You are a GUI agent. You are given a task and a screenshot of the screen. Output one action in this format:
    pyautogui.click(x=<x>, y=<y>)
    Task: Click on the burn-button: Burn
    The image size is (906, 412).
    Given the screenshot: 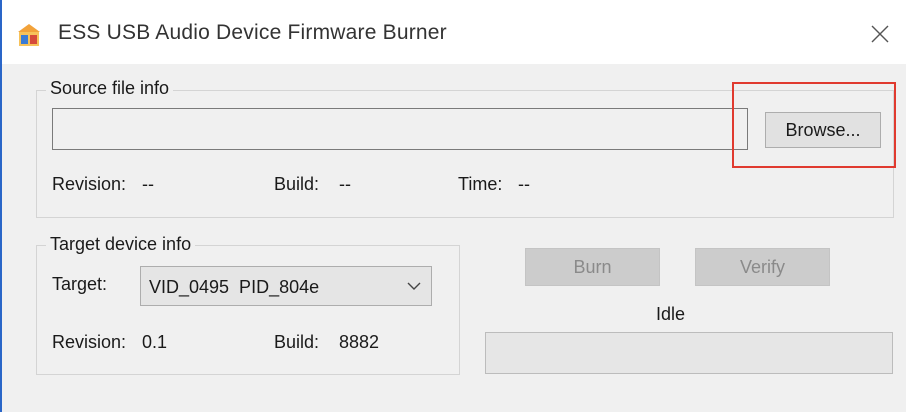 What is the action you would take?
    pyautogui.click(x=592, y=267)
    